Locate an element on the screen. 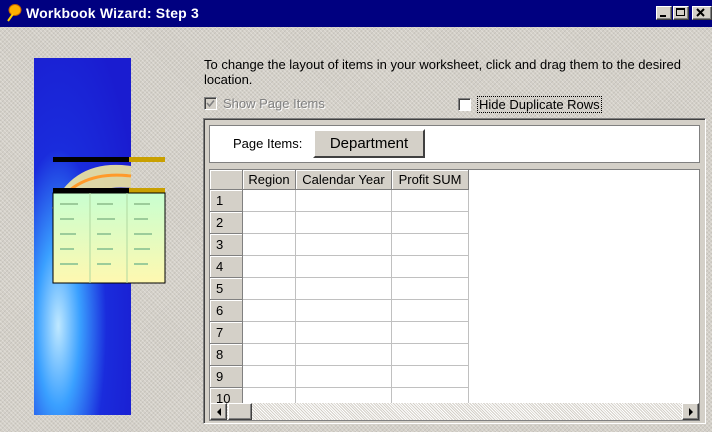 This screenshot has height=432, width=712. hide-duplicate-rows-label: Hide Duplicate Rows is located at coordinates (539, 104).